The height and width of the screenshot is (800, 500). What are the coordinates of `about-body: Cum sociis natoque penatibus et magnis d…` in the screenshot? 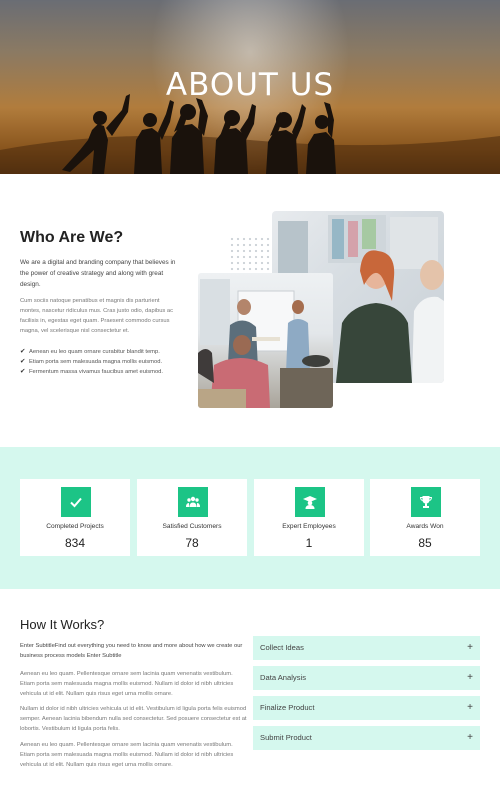 It's located at (97, 316).